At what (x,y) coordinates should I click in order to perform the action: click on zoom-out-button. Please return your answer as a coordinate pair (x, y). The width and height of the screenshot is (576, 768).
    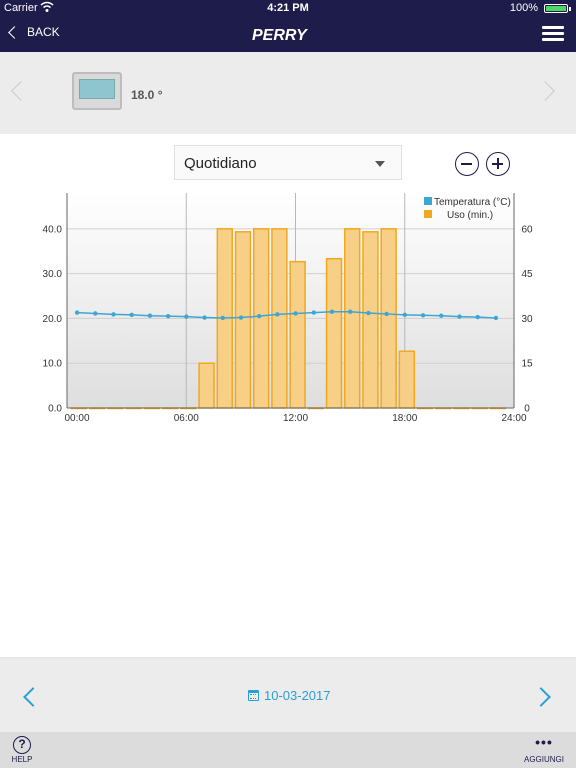
    Looking at the image, I should click on (467, 164).